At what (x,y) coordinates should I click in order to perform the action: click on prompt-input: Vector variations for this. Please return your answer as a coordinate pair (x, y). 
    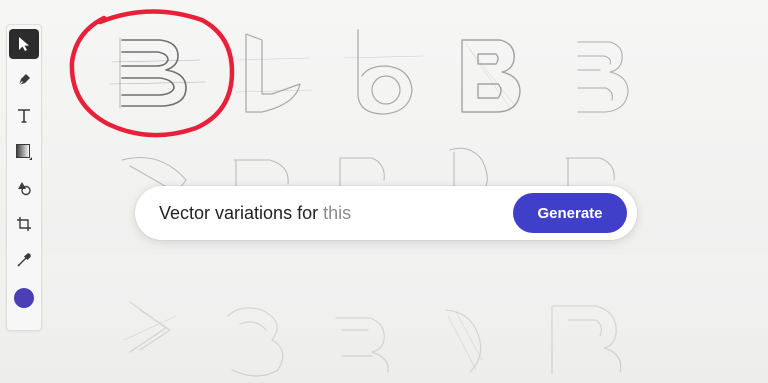
    Looking at the image, I should click on (255, 213).